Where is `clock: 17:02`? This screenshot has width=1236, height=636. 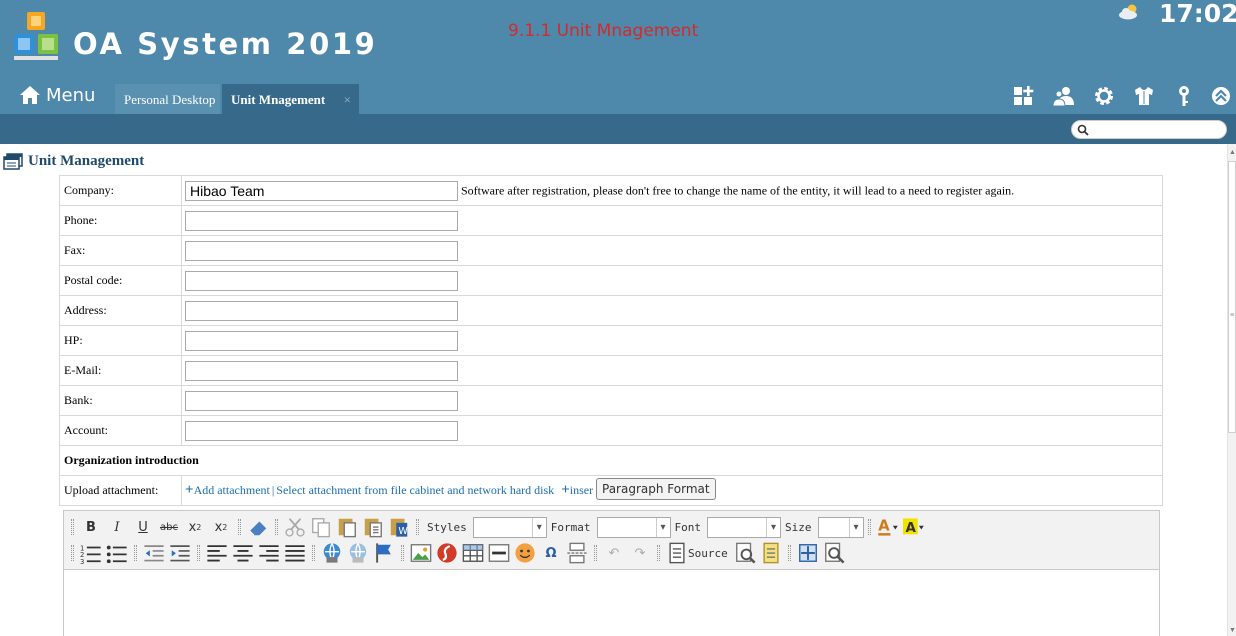
clock: 17:02 is located at coordinates (1197, 14).